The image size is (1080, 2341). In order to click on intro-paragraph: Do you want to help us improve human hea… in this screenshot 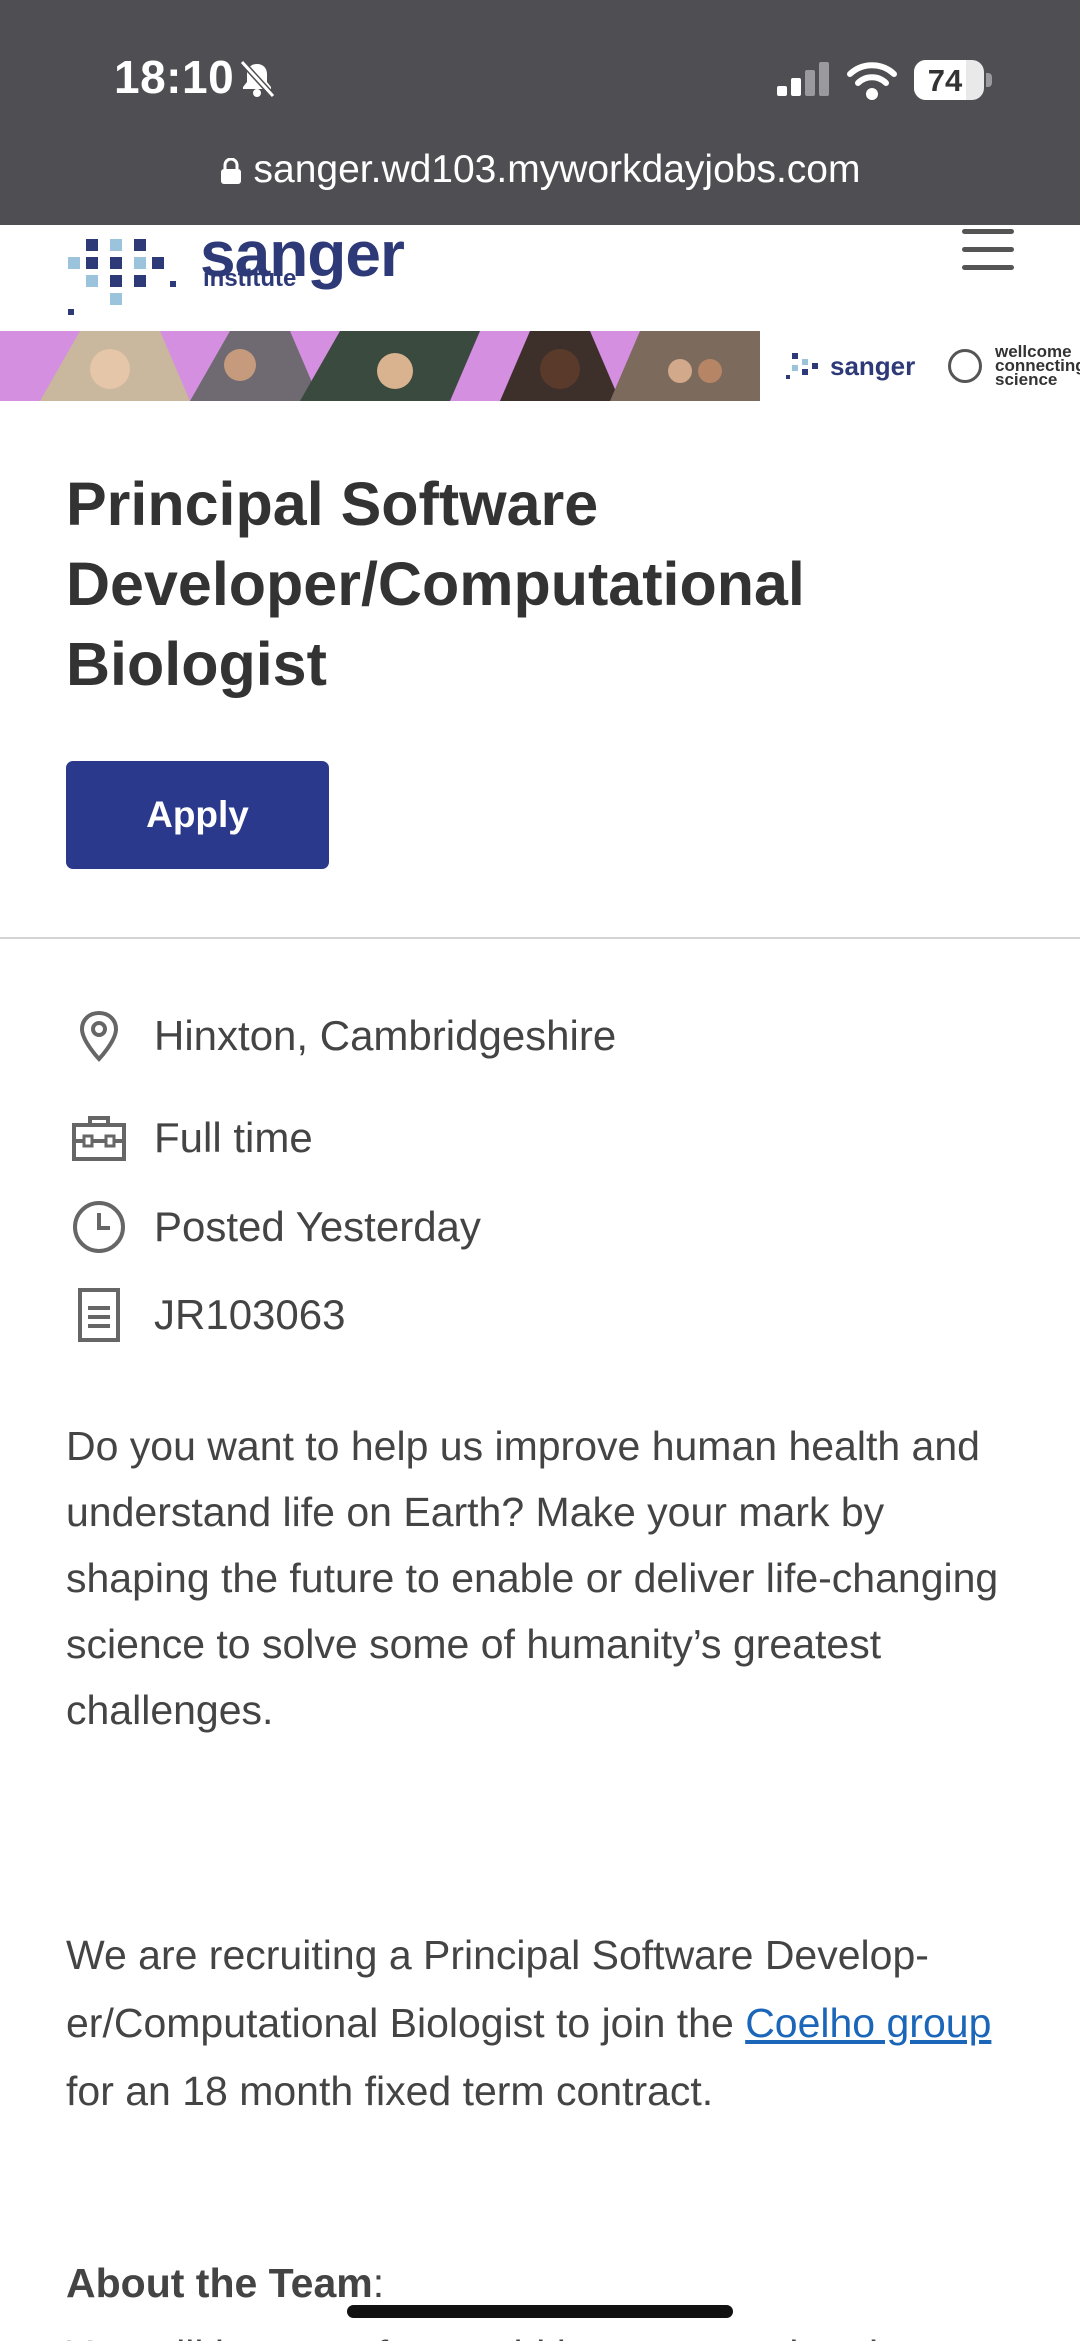, I will do `click(532, 1578)`.